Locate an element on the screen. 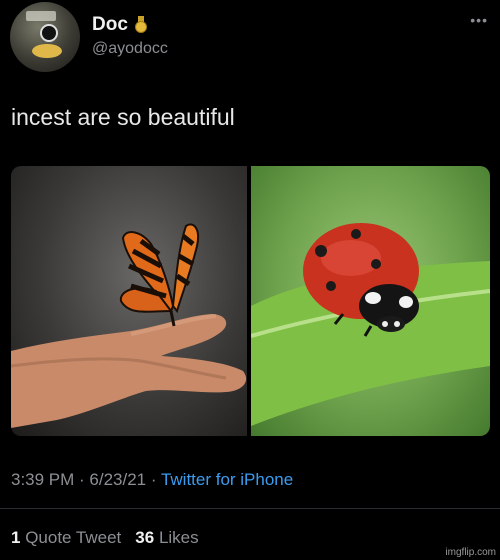  tweet-text: incest are so beautiful is located at coordinates (123, 117).